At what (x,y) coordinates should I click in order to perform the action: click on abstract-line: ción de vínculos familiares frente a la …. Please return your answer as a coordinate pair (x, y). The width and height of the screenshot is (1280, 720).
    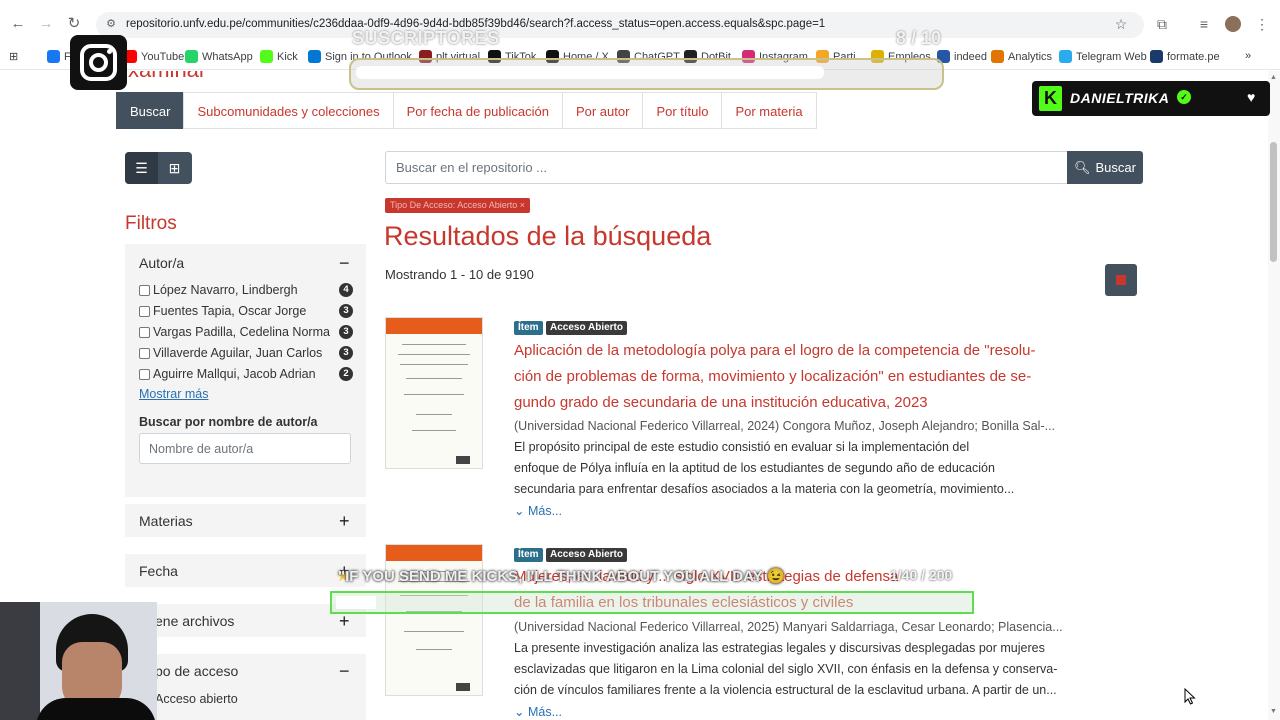
    Looking at the image, I should click on (785, 690).